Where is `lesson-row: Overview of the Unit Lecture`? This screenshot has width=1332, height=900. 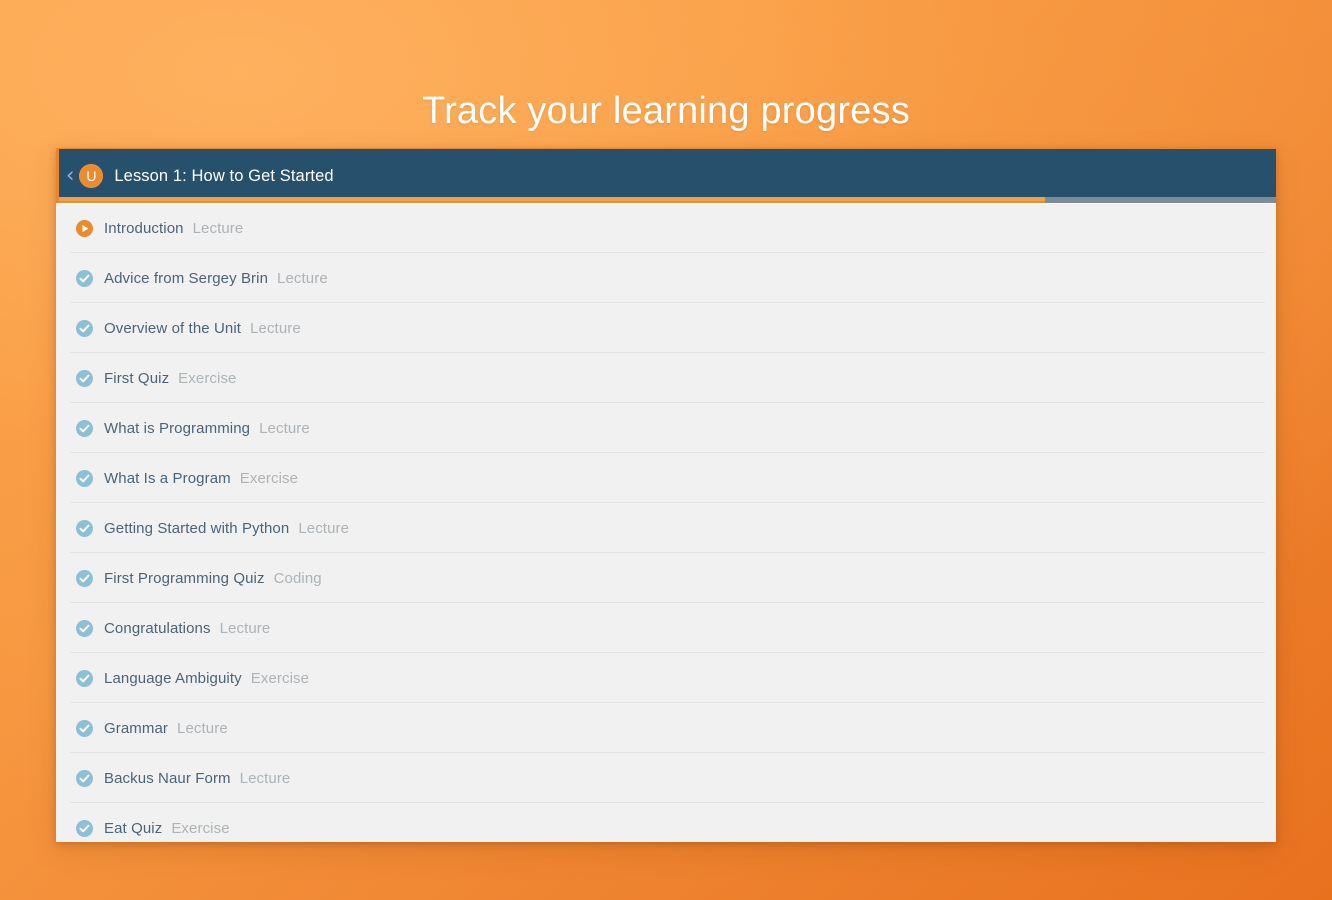 lesson-row: Overview of the Unit Lecture is located at coordinates (666, 328).